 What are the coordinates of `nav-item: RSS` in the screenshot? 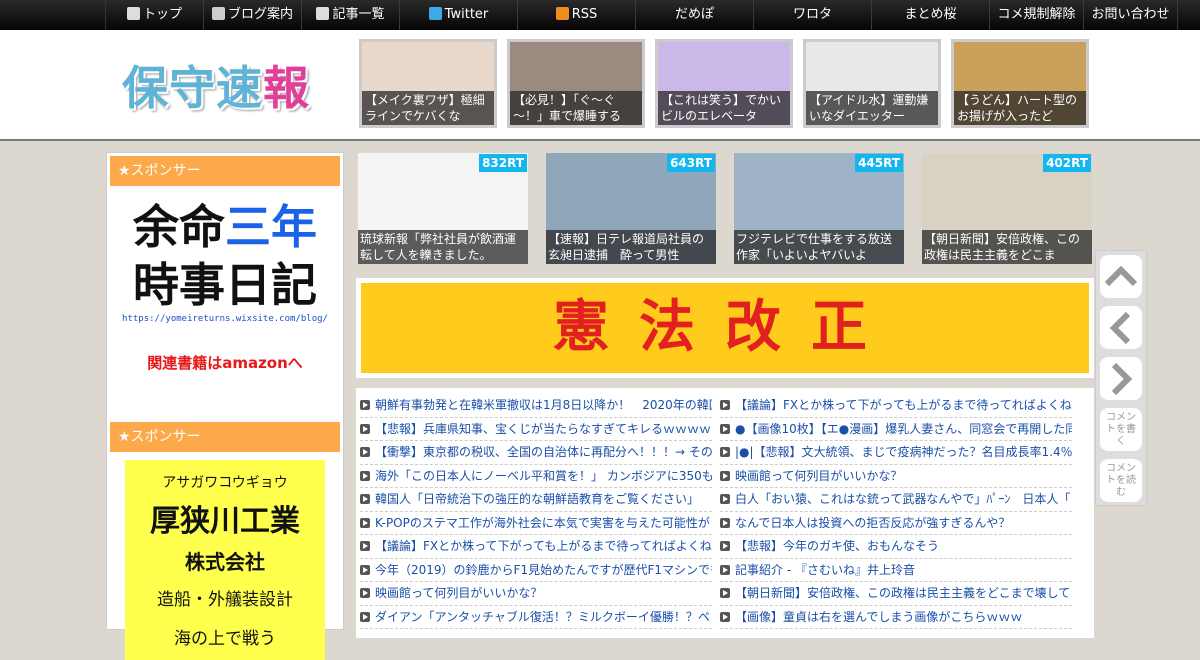 It's located at (577, 15).